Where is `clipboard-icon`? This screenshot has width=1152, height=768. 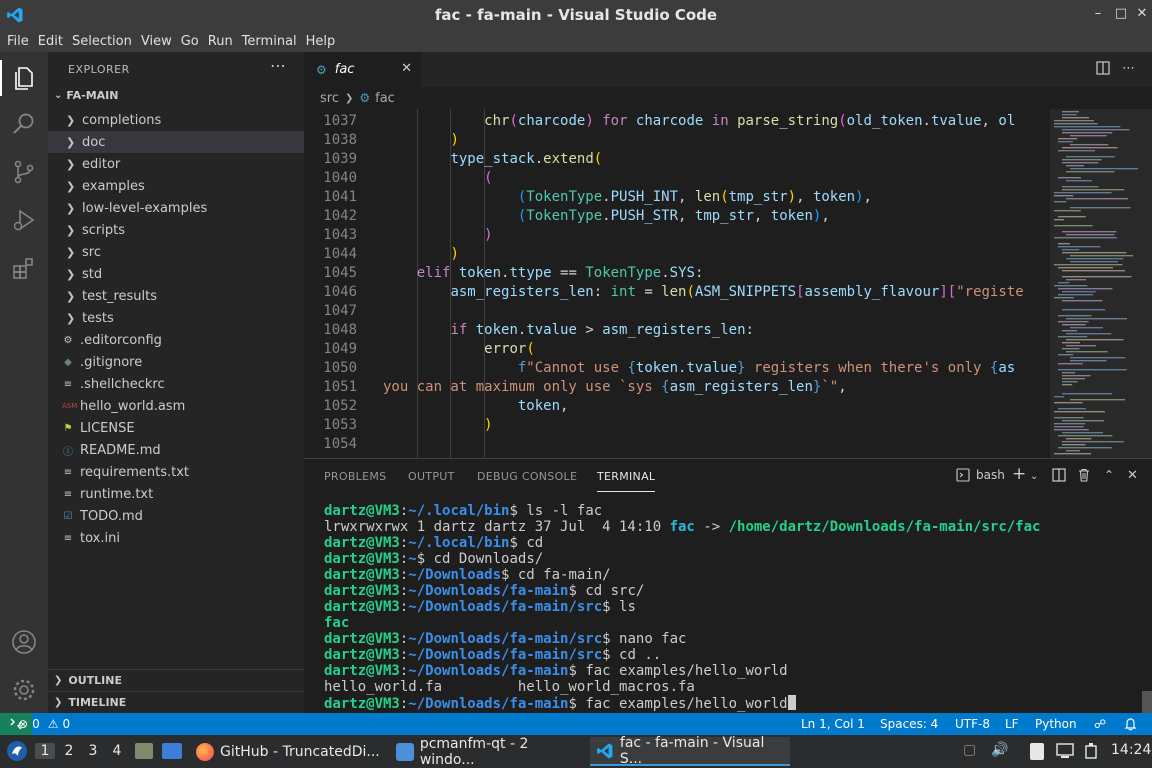 clipboard-icon is located at coordinates (1037, 751).